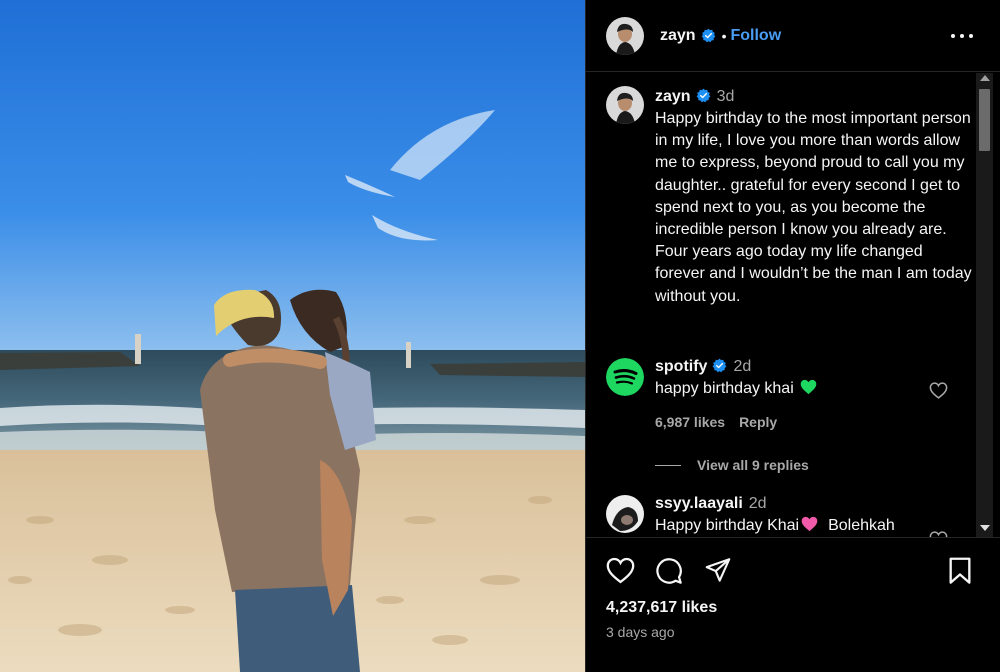 The width and height of the screenshot is (1000, 672). Describe the element at coordinates (793, 604) in the screenshot. I see `post-actions: 4,237,617 likes 3 days ago` at that location.